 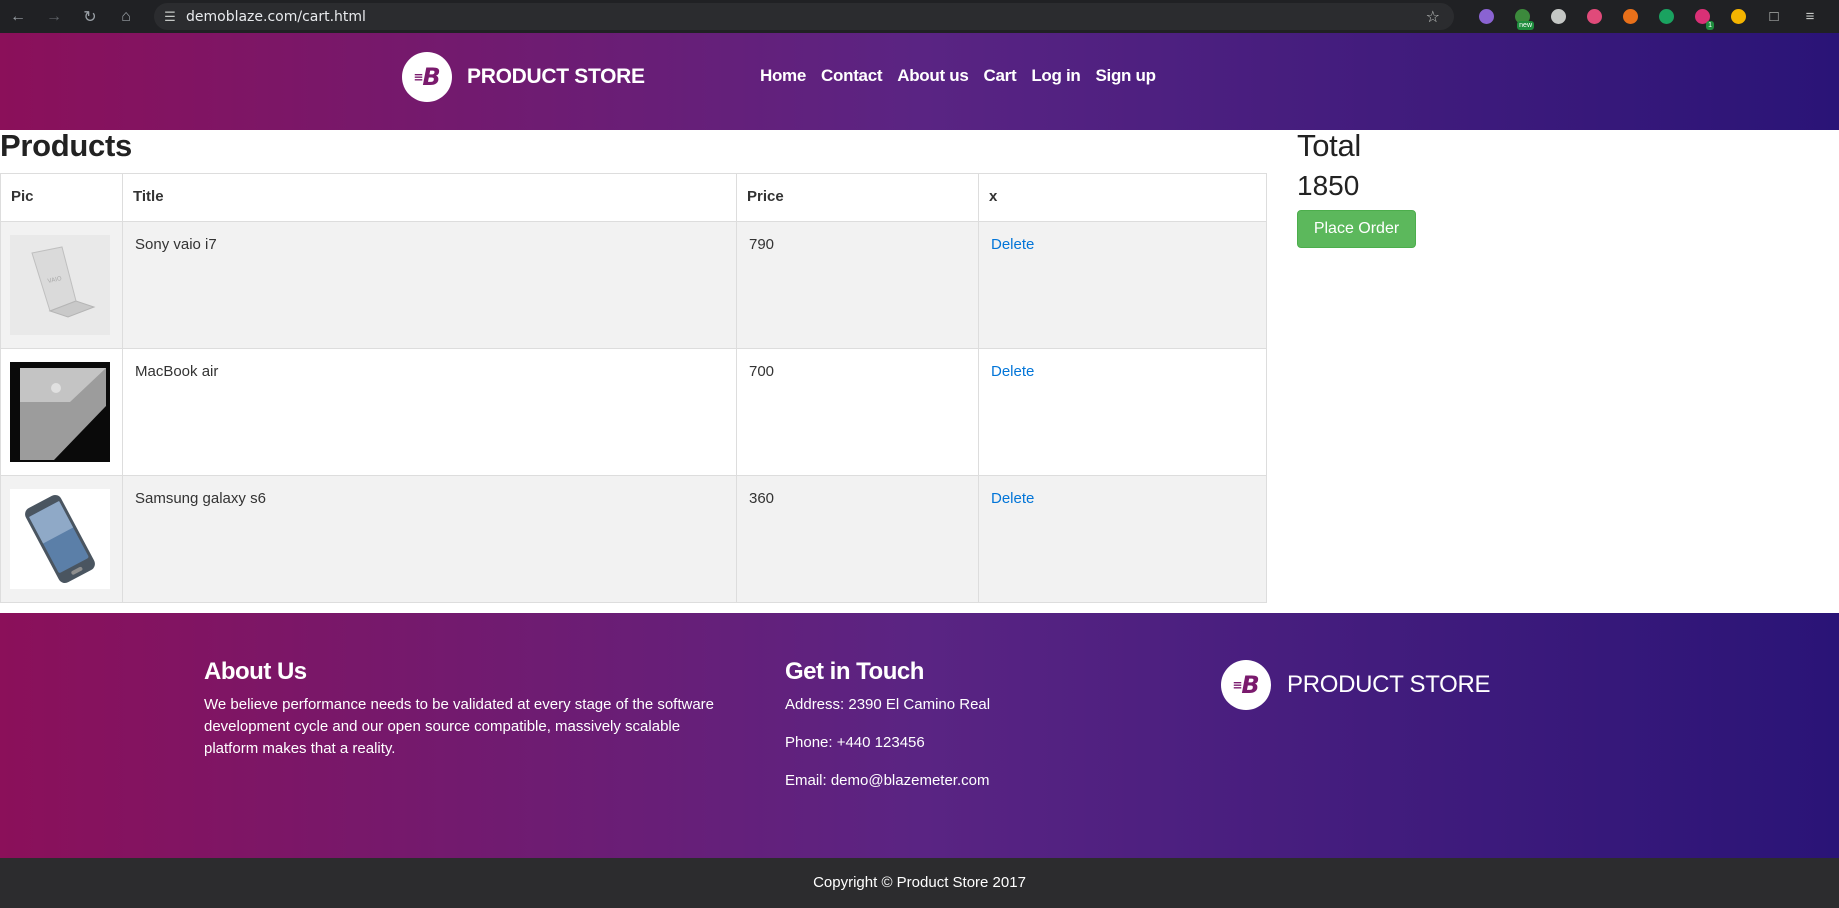 I want to click on footer-phone: Phone: +440 123456, so click(x=855, y=742).